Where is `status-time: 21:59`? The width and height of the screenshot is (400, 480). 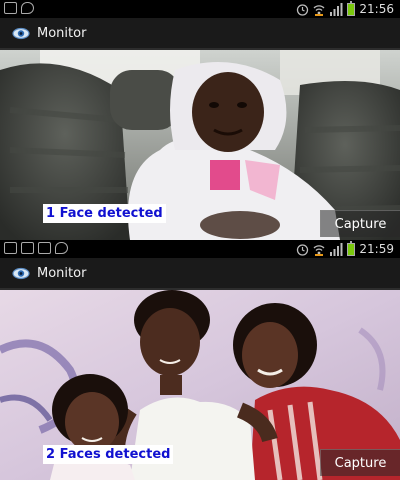
status-time: 21:59 is located at coordinates (376, 249).